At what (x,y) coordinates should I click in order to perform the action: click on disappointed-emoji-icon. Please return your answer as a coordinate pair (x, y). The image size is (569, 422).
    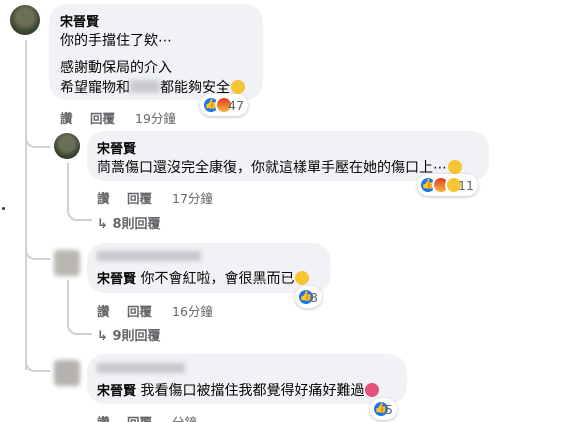
    Looking at the image, I should click on (372, 390).